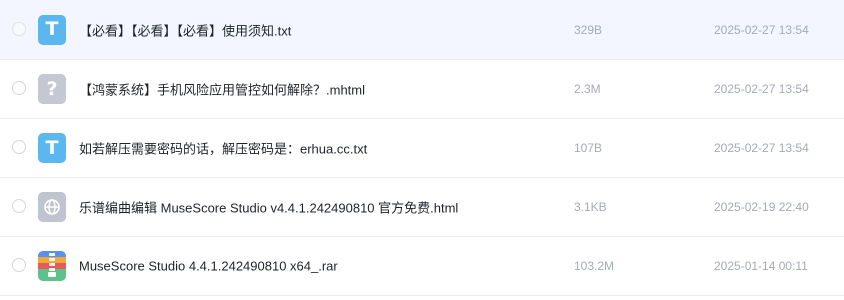 This screenshot has height=300, width=844. I want to click on unknown-file-icon: ?, so click(52, 89).